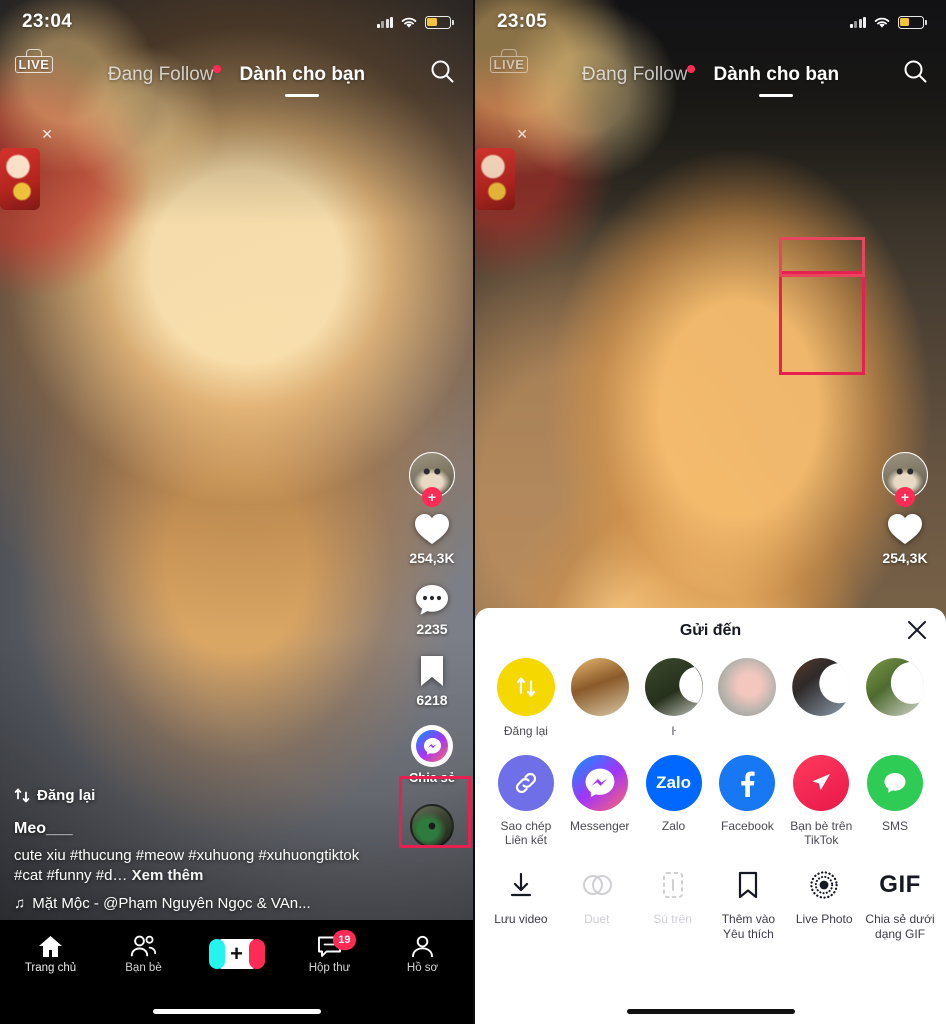  I want to click on status-bar-right: 23:05, so click(710, 22).